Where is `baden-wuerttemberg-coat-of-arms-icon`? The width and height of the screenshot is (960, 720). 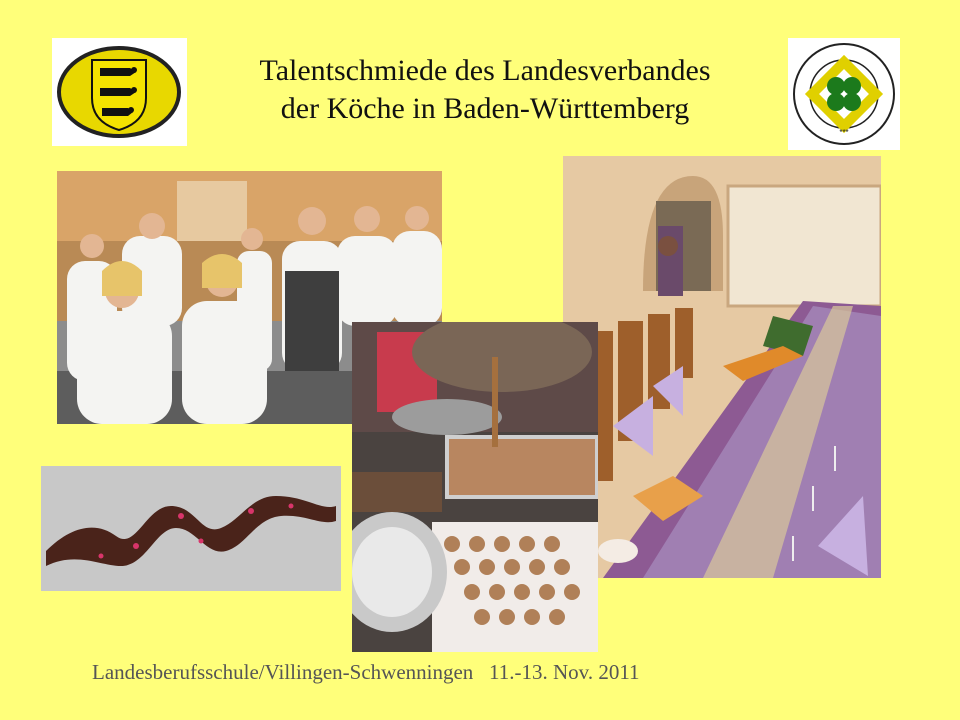
baden-wuerttemberg-coat-of-arms-icon is located at coordinates (119, 92).